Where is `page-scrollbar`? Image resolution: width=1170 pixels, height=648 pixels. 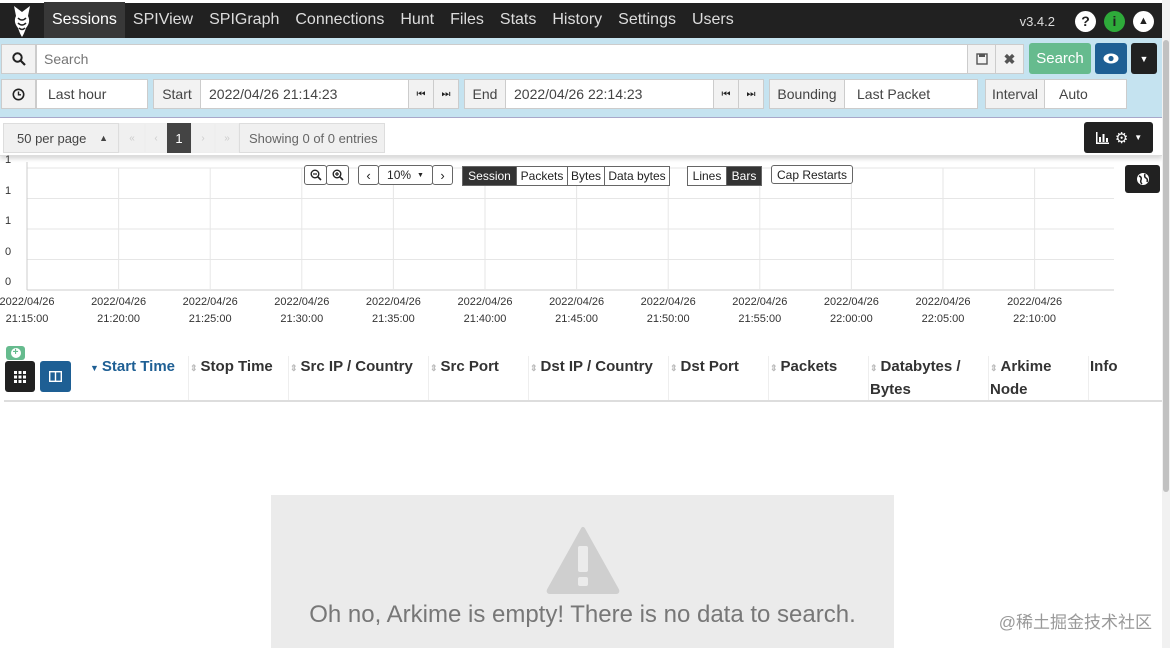 page-scrollbar is located at coordinates (1166, 324).